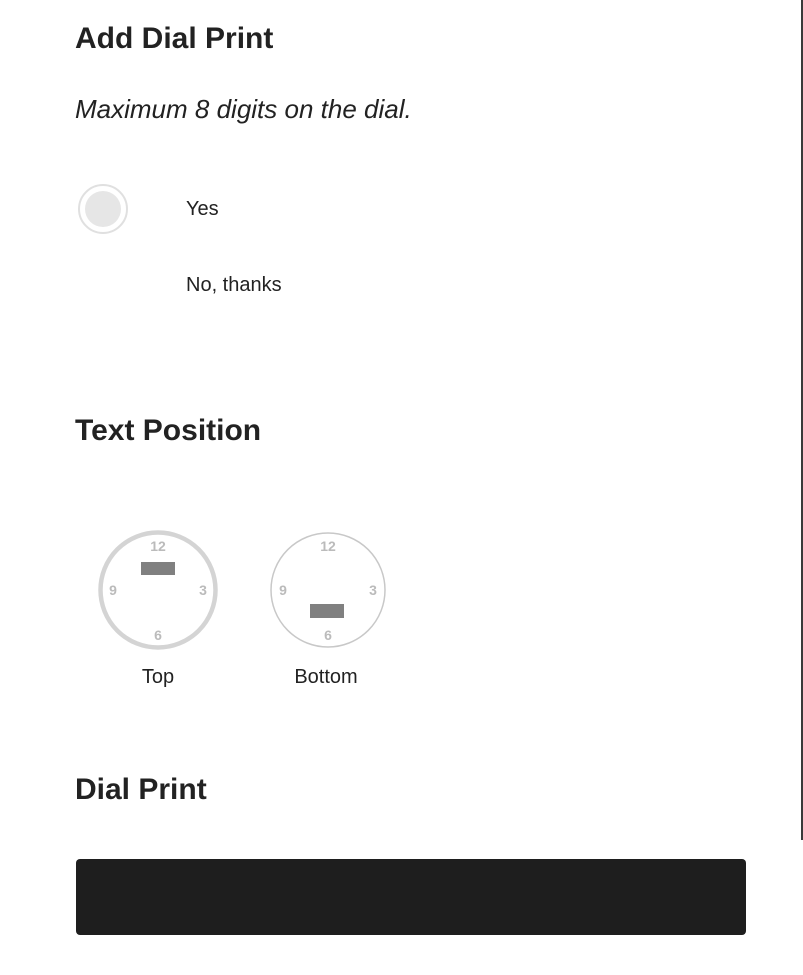  Describe the element at coordinates (327, 611) in the screenshot. I see `text-marker-bottom` at that location.